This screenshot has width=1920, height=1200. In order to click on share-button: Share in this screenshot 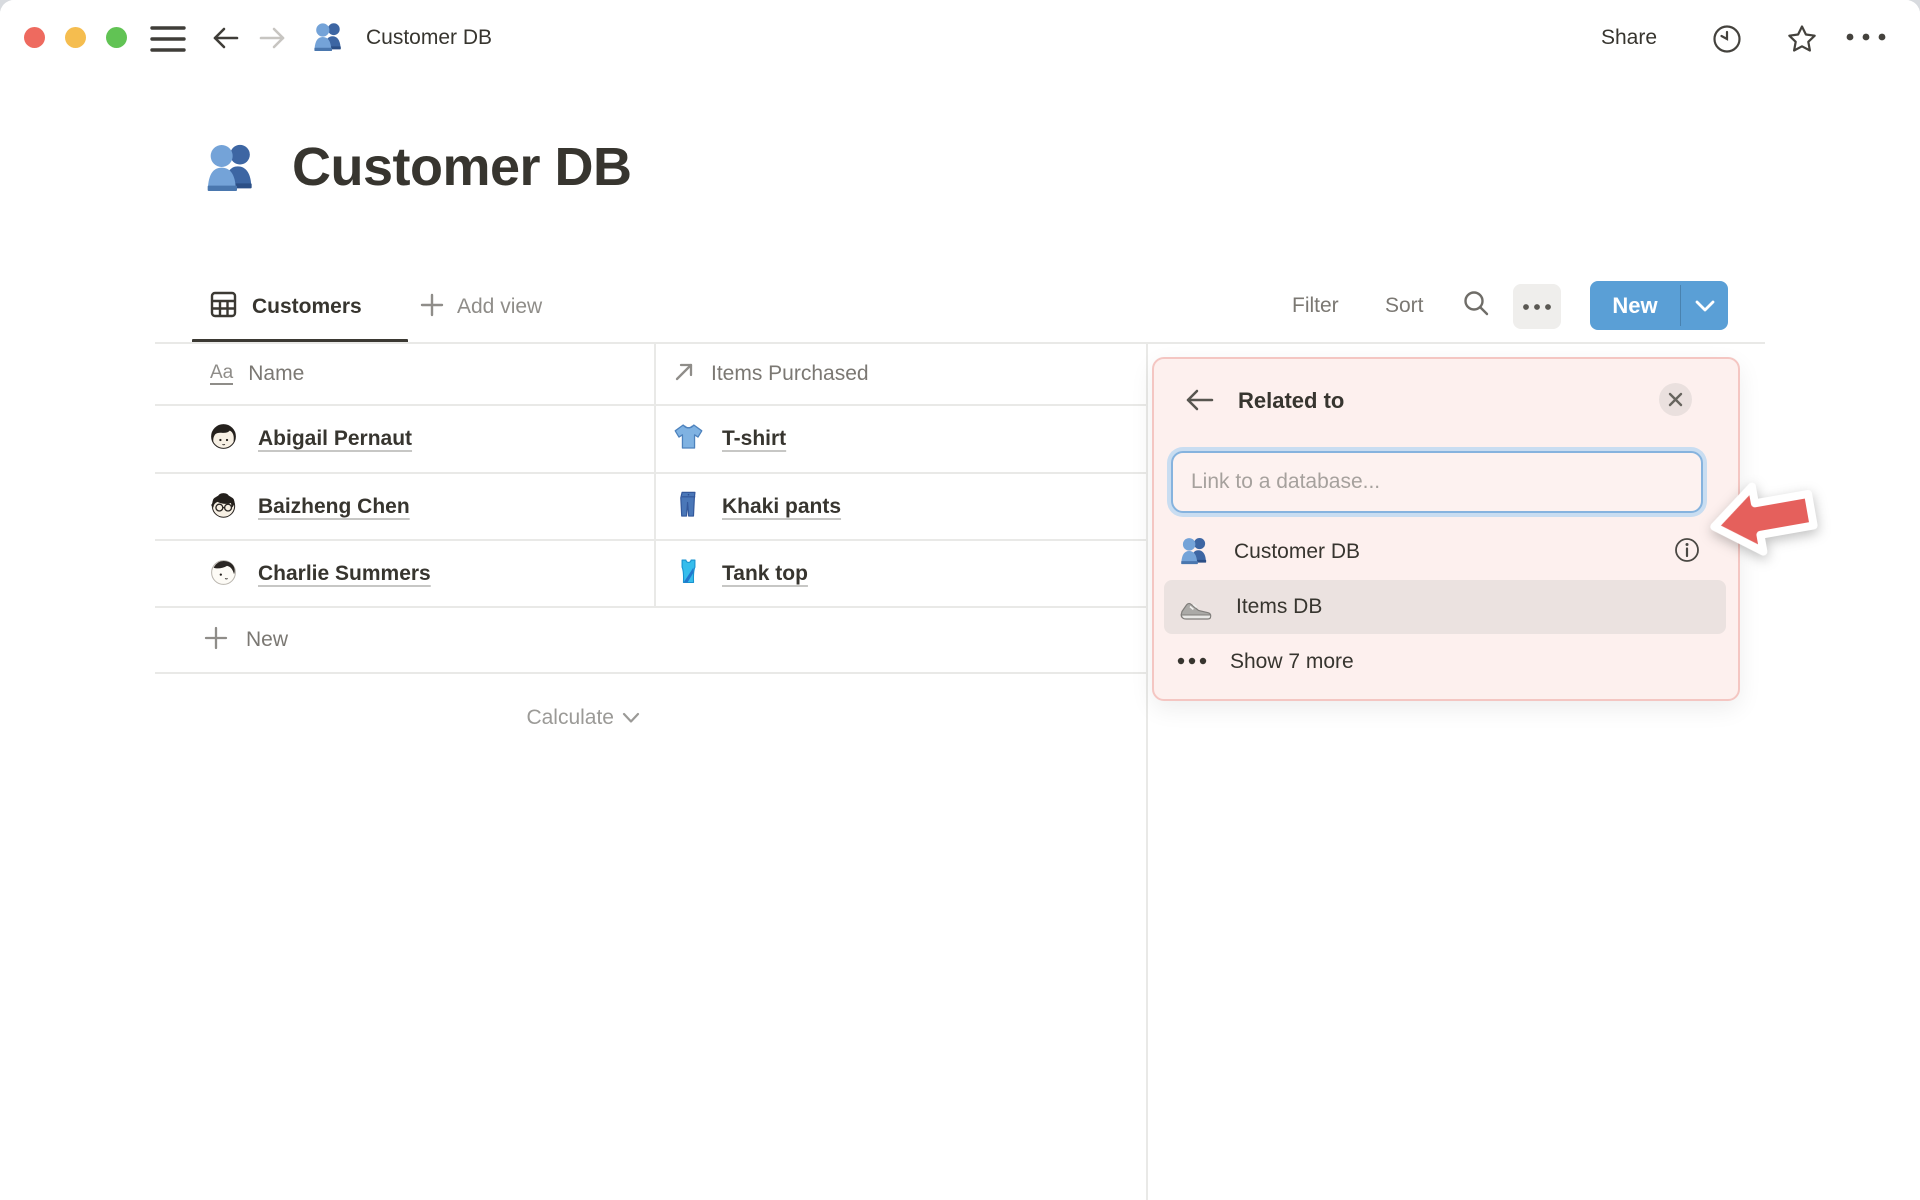, I will do `click(1629, 38)`.